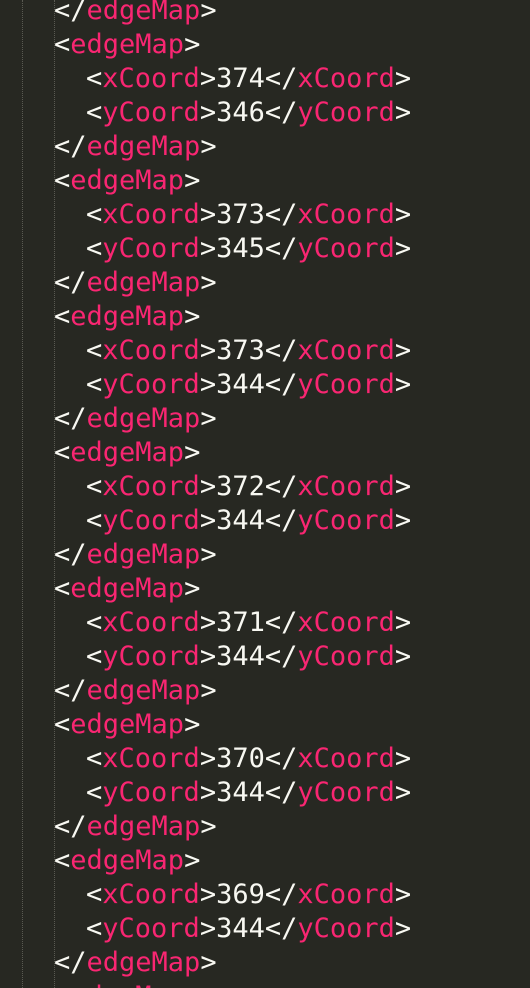 The height and width of the screenshot is (988, 530). Describe the element at coordinates (248, 249) in the screenshot. I see `ycoord-line: <yCoord>345</yCoord>` at that location.